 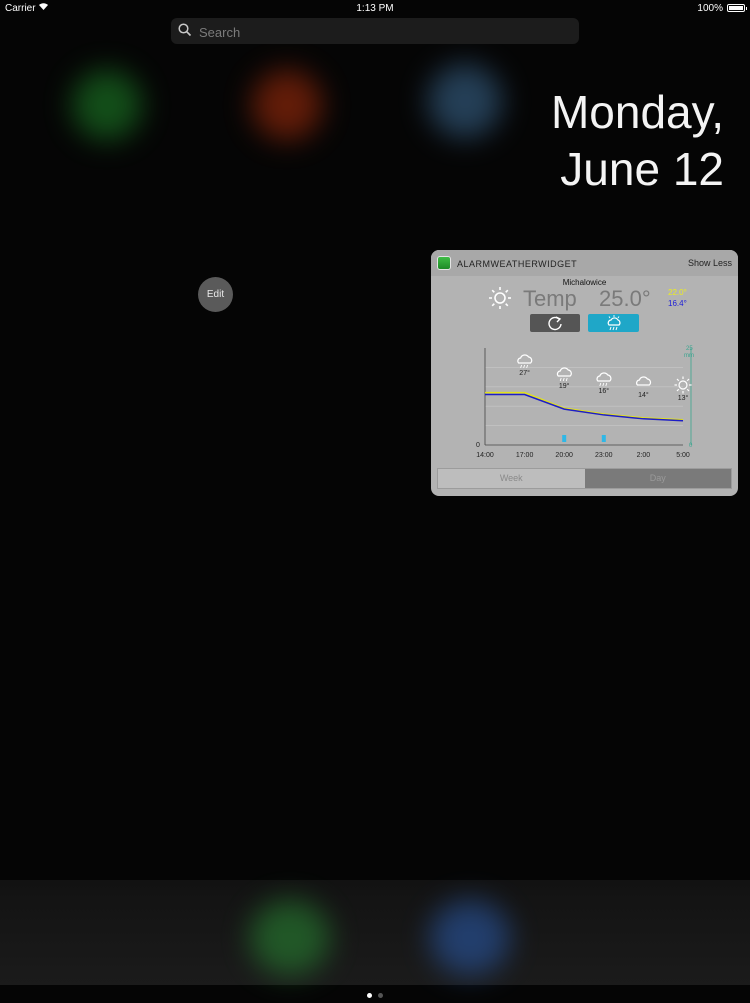 I want to click on x-tick-label: 17:00, so click(x=525, y=455).